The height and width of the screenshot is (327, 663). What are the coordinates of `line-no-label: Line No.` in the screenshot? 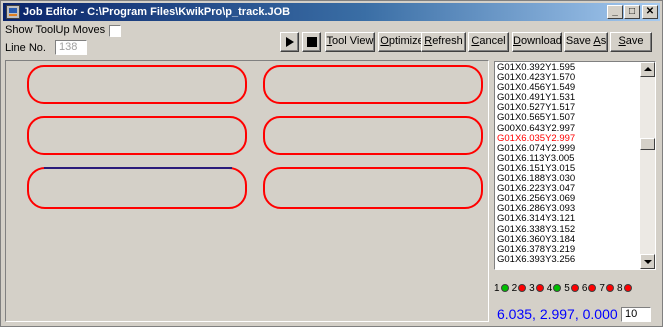 It's located at (25, 48).